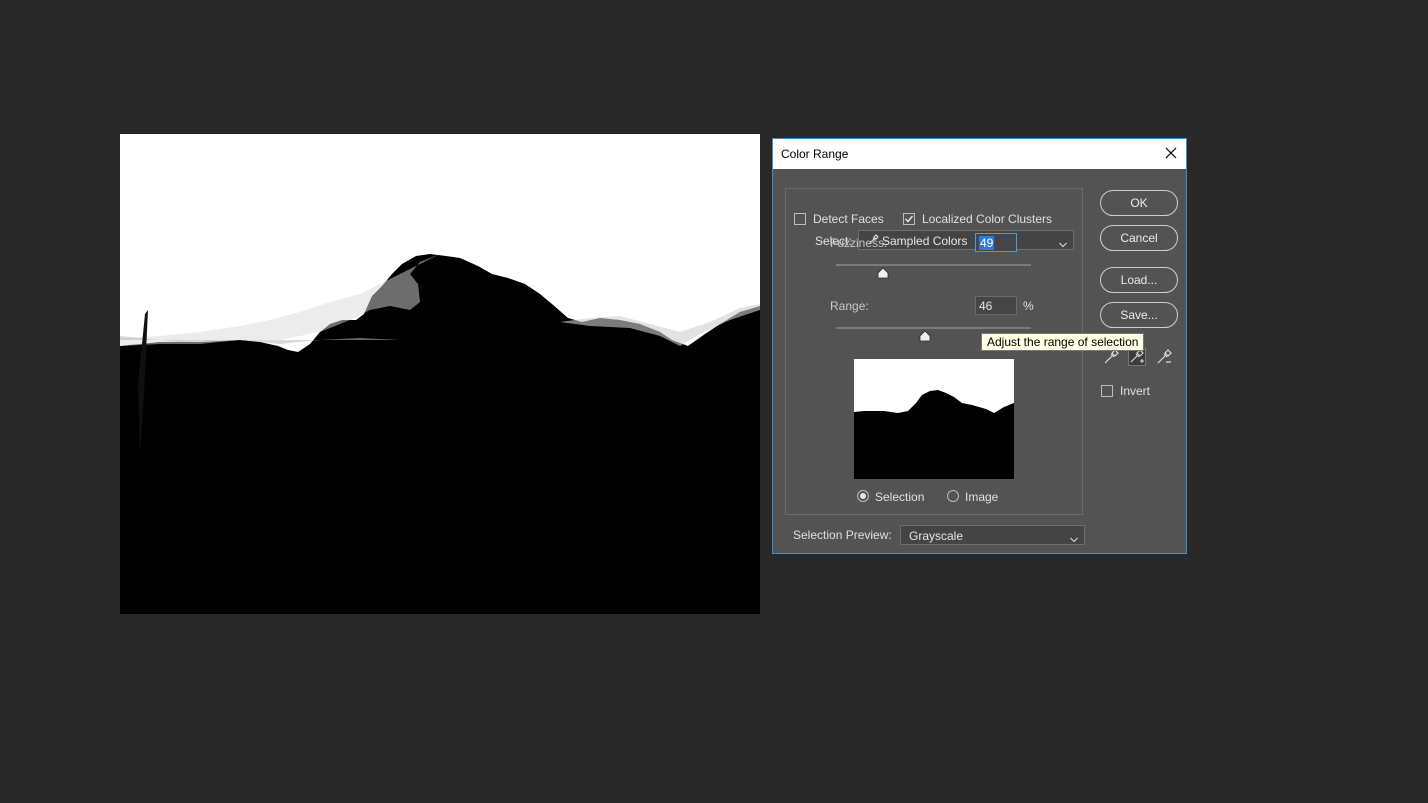 The width and height of the screenshot is (1428, 803). I want to click on detect-faces-label: Detect Faces, so click(848, 219).